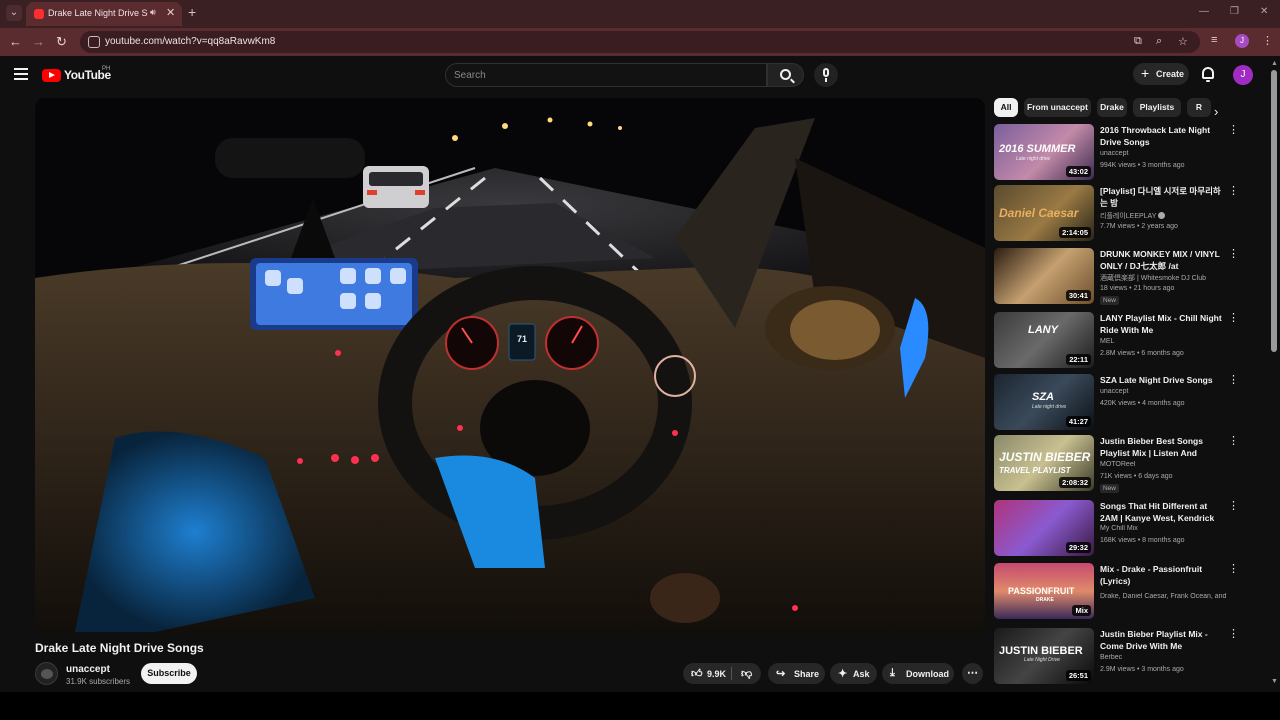 The height and width of the screenshot is (720, 1280). What do you see at coordinates (46, 673) in the screenshot?
I see `channel-avatar` at bounding box center [46, 673].